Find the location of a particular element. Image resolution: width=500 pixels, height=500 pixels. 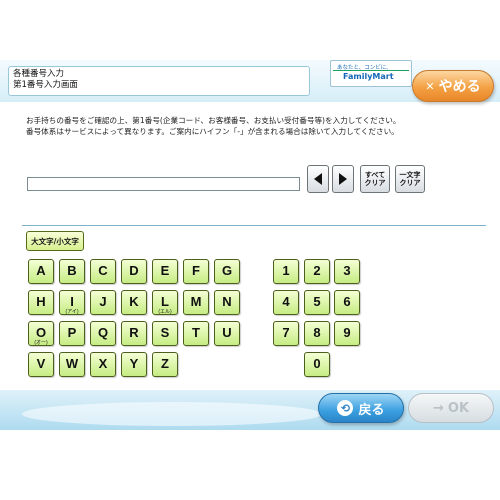

key-2: 2 is located at coordinates (317, 271).